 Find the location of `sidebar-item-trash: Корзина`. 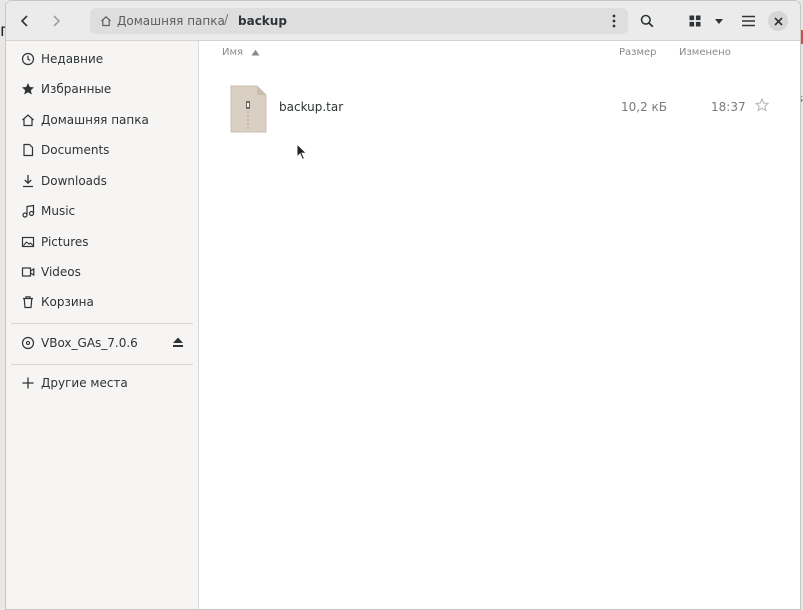

sidebar-item-trash: Корзина is located at coordinates (102, 302).